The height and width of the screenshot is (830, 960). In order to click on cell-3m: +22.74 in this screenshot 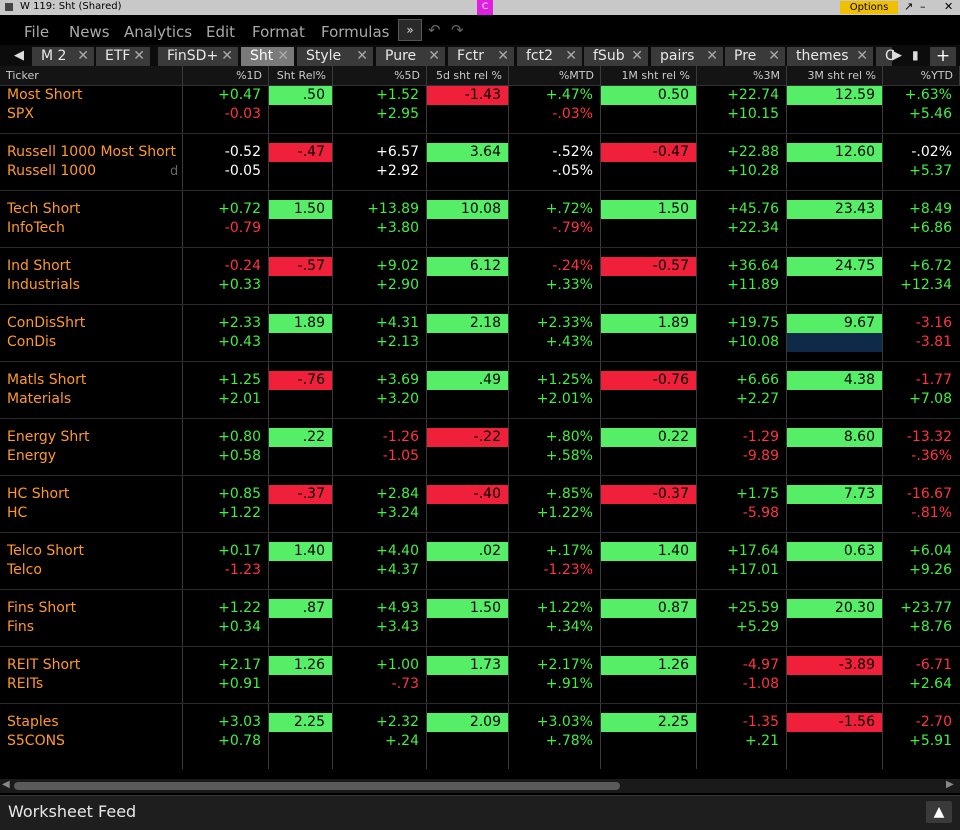, I will do `click(741, 95)`.